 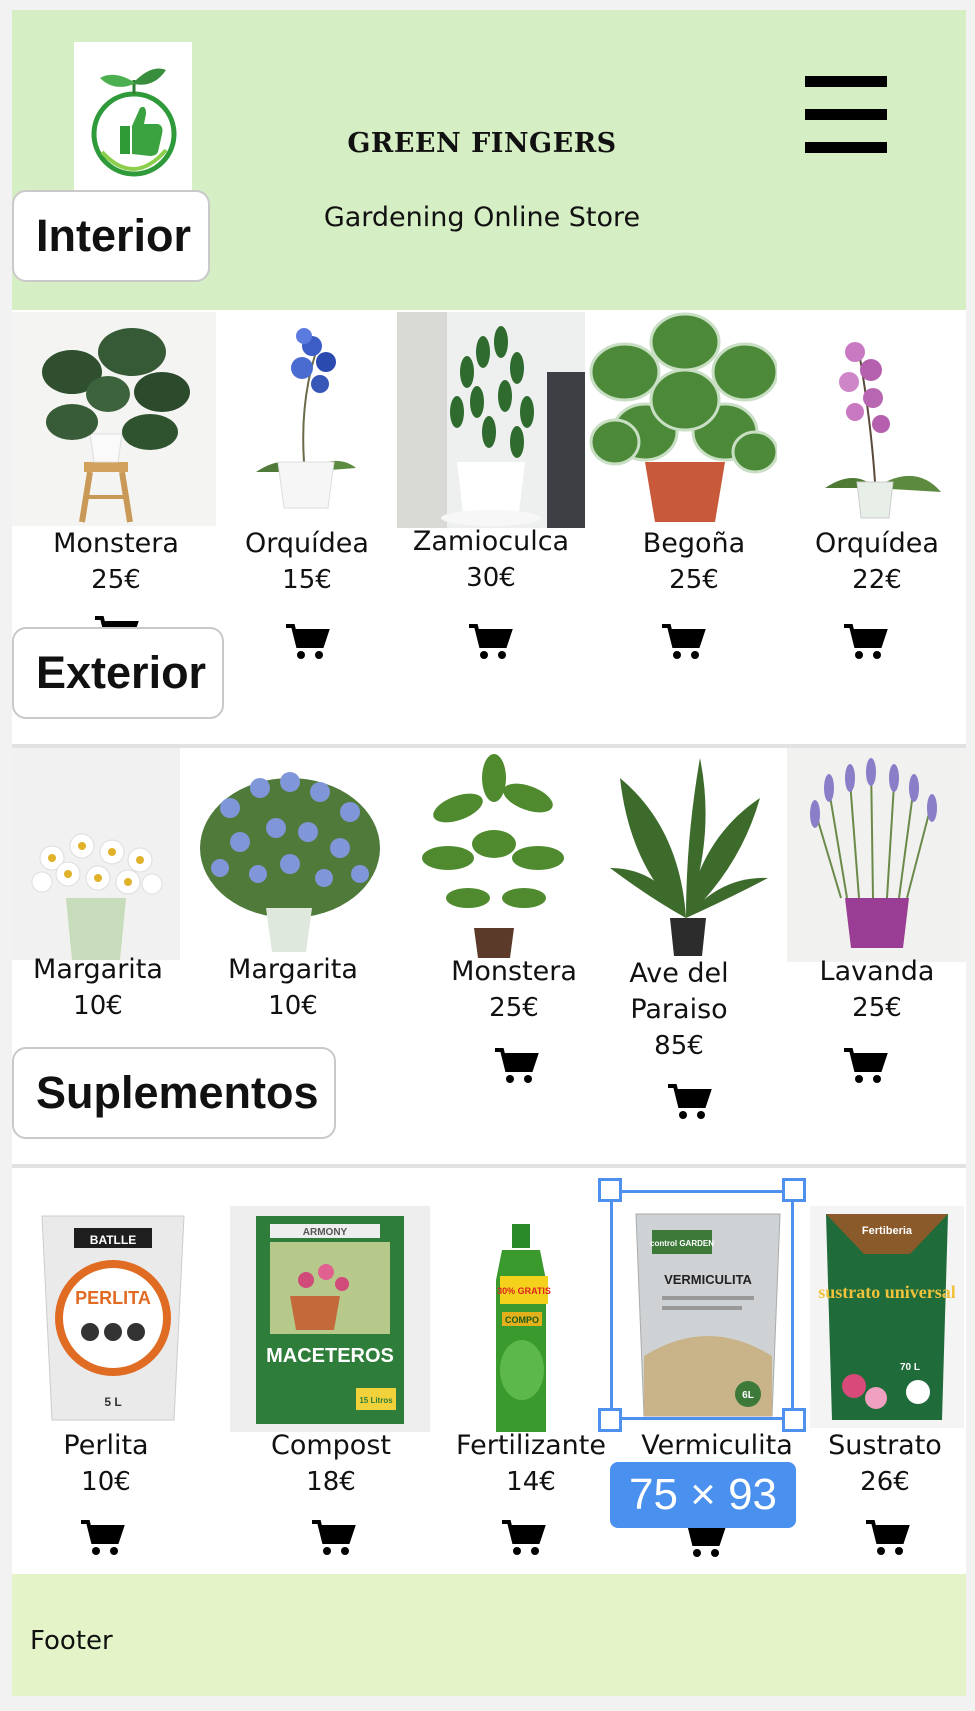 What do you see at coordinates (330, 1319) in the screenshot?
I see `product-image-compost: ARMONY MACETEROS 15 Litros` at bounding box center [330, 1319].